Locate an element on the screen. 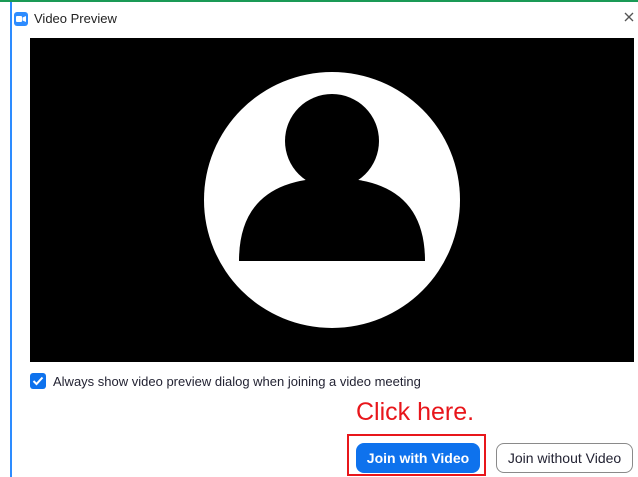 The image size is (638, 477). close-icon is located at coordinates (629, 17).